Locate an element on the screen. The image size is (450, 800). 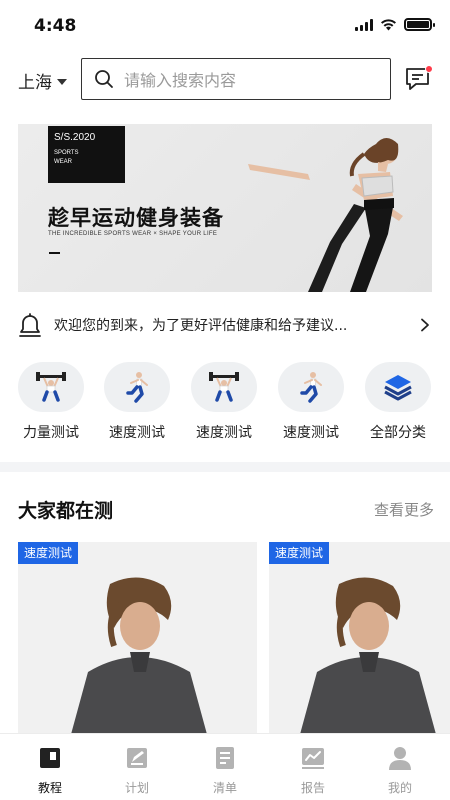
banner-title: 趁早运动健身装备 is located at coordinates (136, 218).